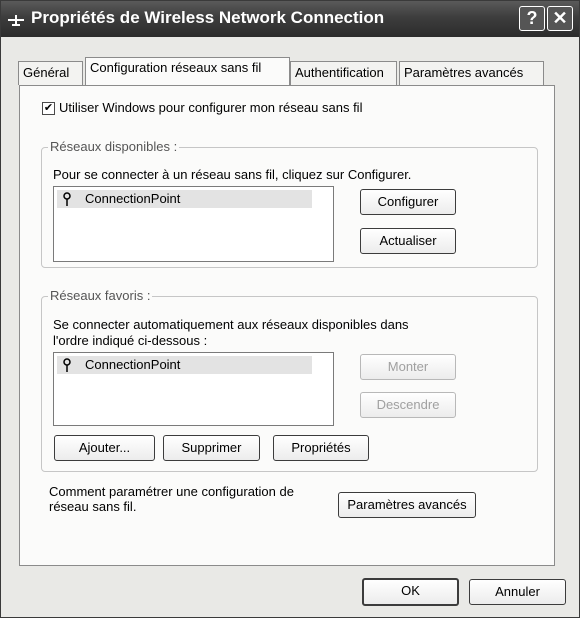 The width and height of the screenshot is (582, 620). Describe the element at coordinates (408, 202) in the screenshot. I see `configure-button: Configurer` at that location.